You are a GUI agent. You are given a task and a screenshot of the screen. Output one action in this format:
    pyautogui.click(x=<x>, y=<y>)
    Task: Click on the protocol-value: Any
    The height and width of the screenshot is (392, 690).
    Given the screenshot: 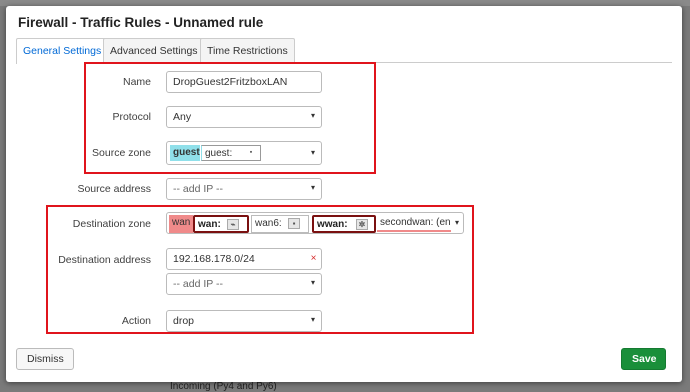 What is the action you would take?
    pyautogui.click(x=182, y=117)
    